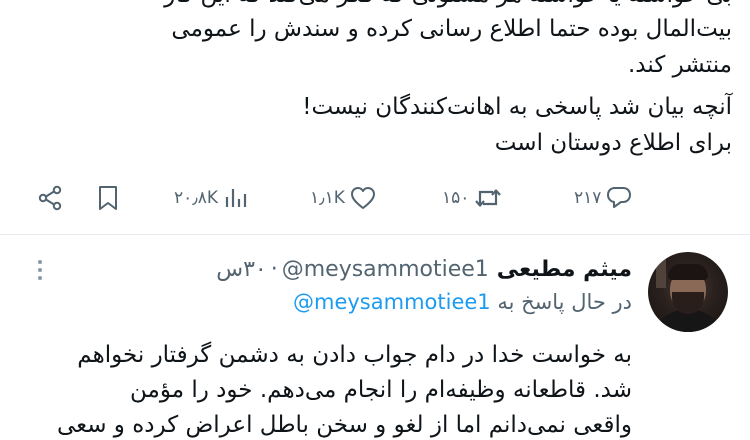  Describe the element at coordinates (456, 198) in the screenshot. I see `retweets-count: ۱۵۰` at that location.